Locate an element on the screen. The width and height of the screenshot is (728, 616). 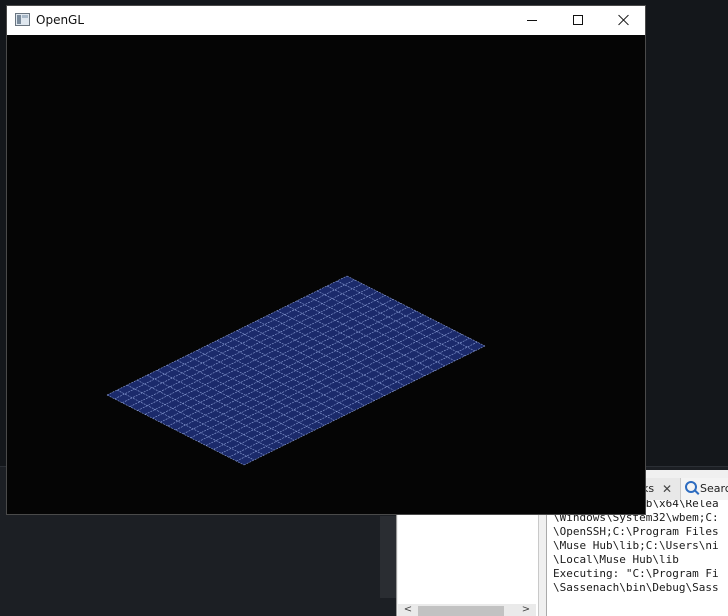
maximize-icon is located at coordinates (578, 20).